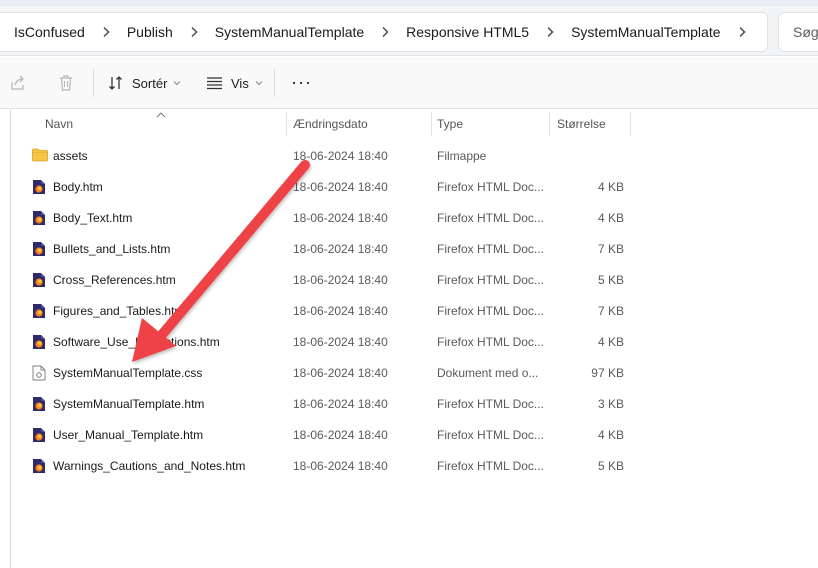 The width and height of the screenshot is (818, 568). I want to click on folder-icon, so click(40, 156).